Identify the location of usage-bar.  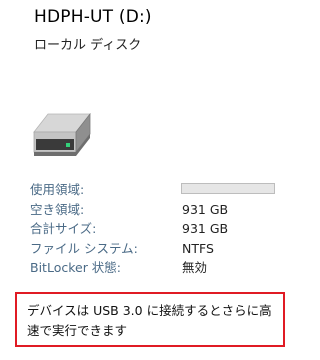
(228, 188).